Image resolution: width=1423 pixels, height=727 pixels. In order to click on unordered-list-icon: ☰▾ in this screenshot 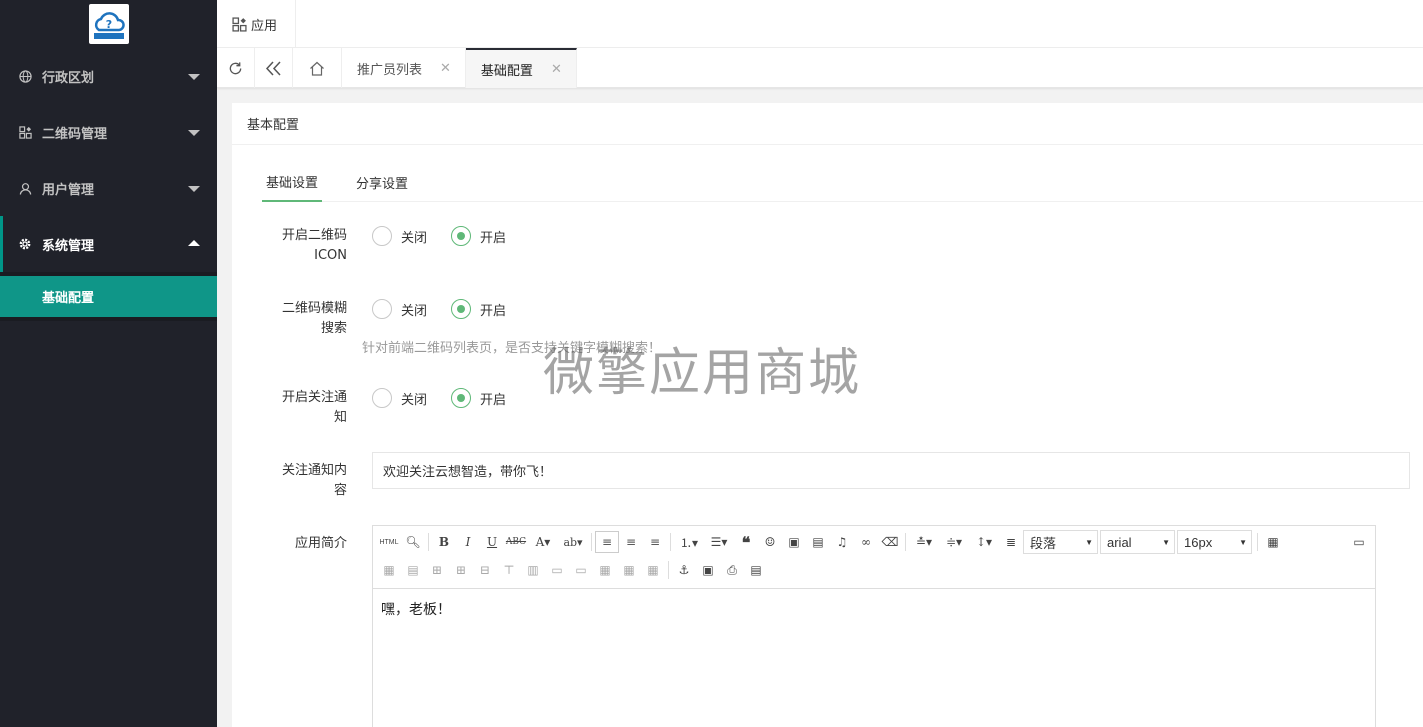, I will do `click(719, 542)`.